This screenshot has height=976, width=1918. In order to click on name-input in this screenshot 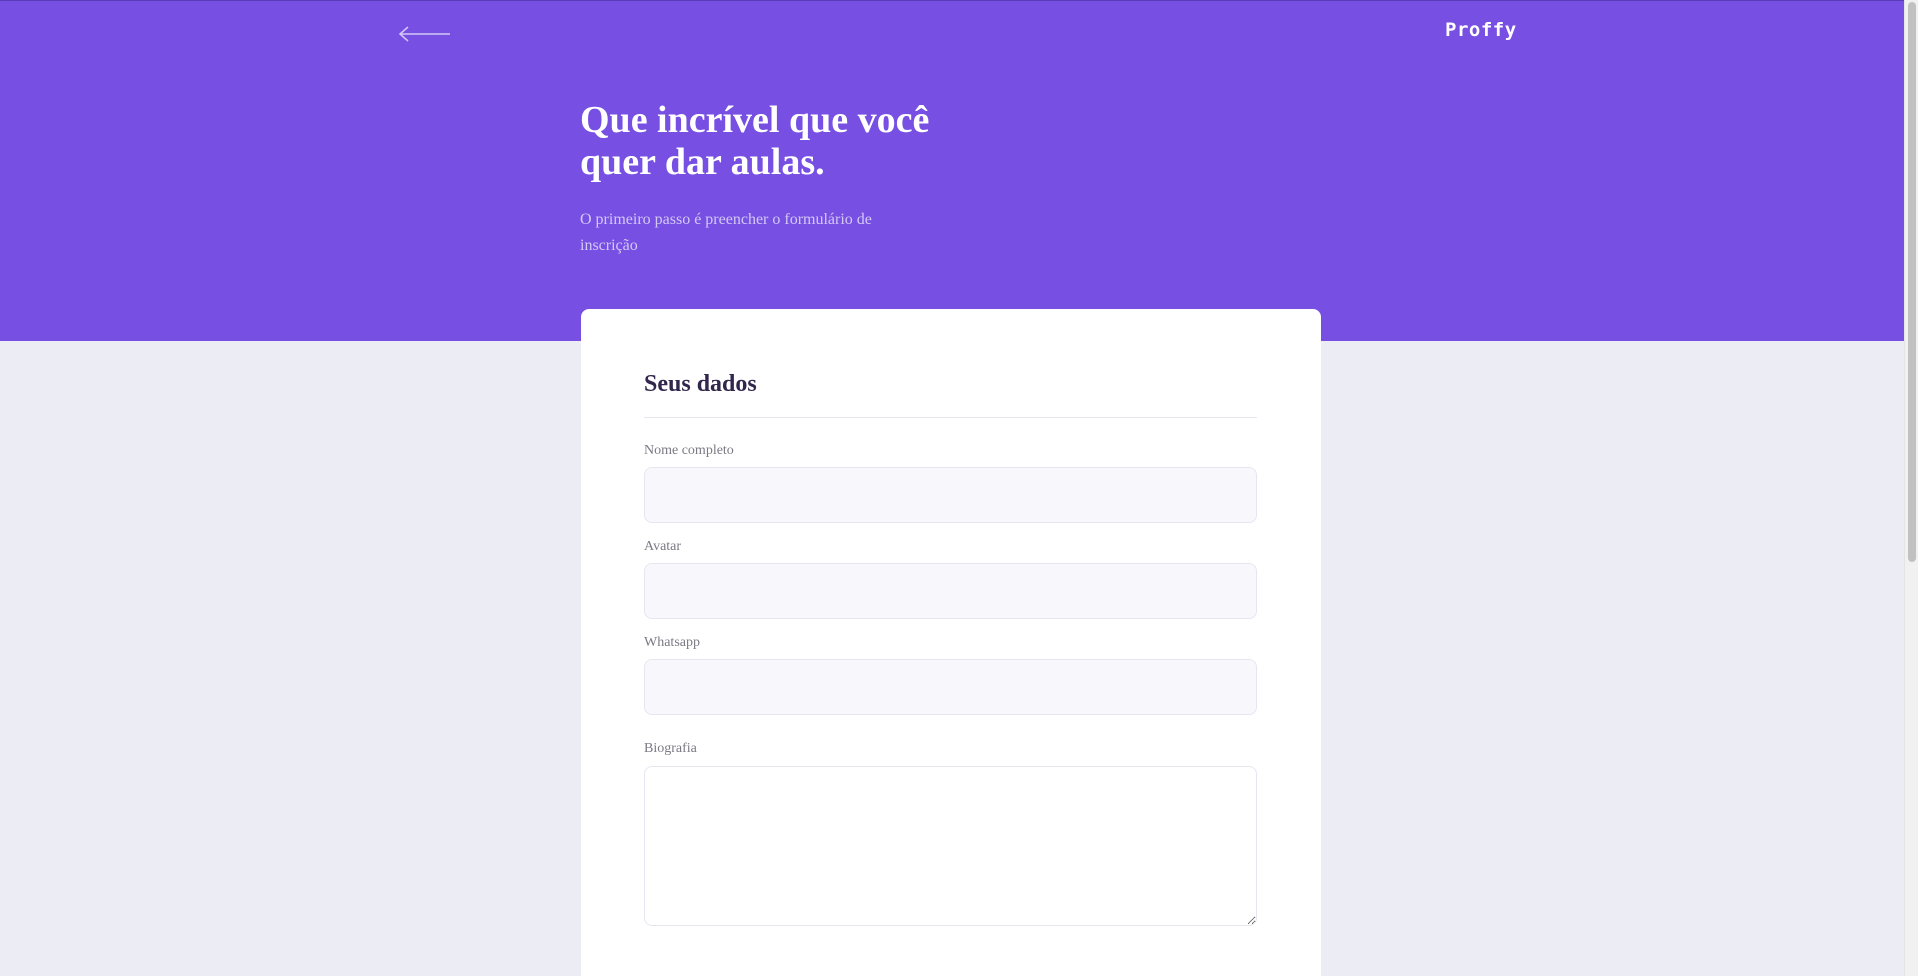, I will do `click(950, 495)`.